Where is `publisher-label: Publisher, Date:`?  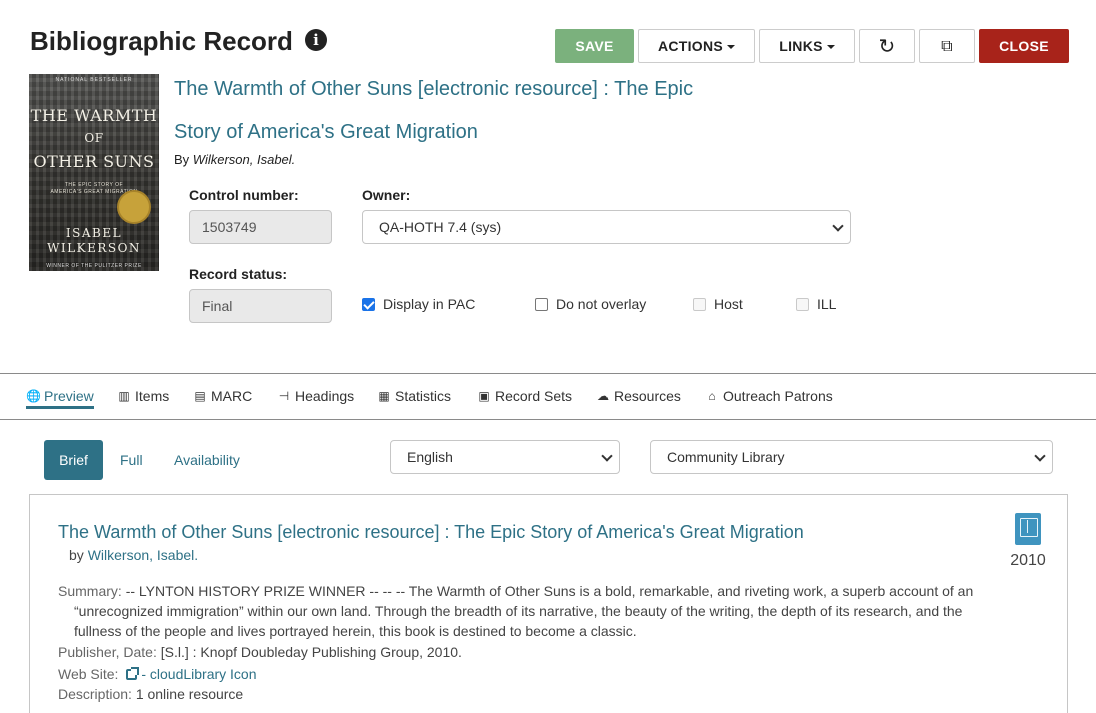 publisher-label: Publisher, Date: is located at coordinates (109, 652).